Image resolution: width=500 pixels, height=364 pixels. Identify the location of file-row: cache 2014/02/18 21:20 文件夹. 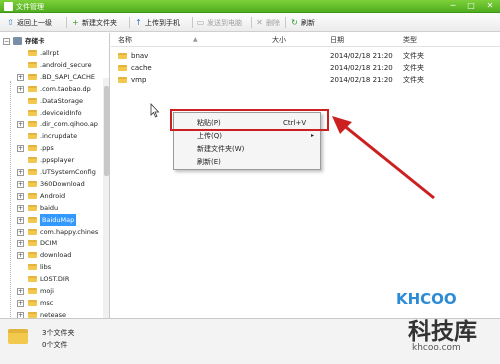
(305, 68).